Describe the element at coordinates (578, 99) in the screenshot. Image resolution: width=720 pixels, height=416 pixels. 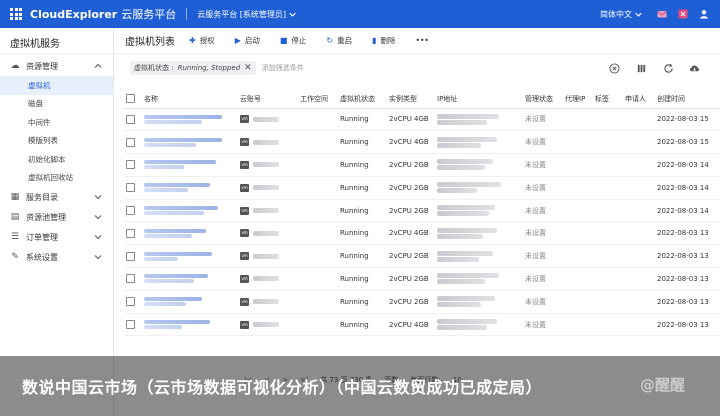
I see `column-header-proxy-ip: 代理IP` at that location.